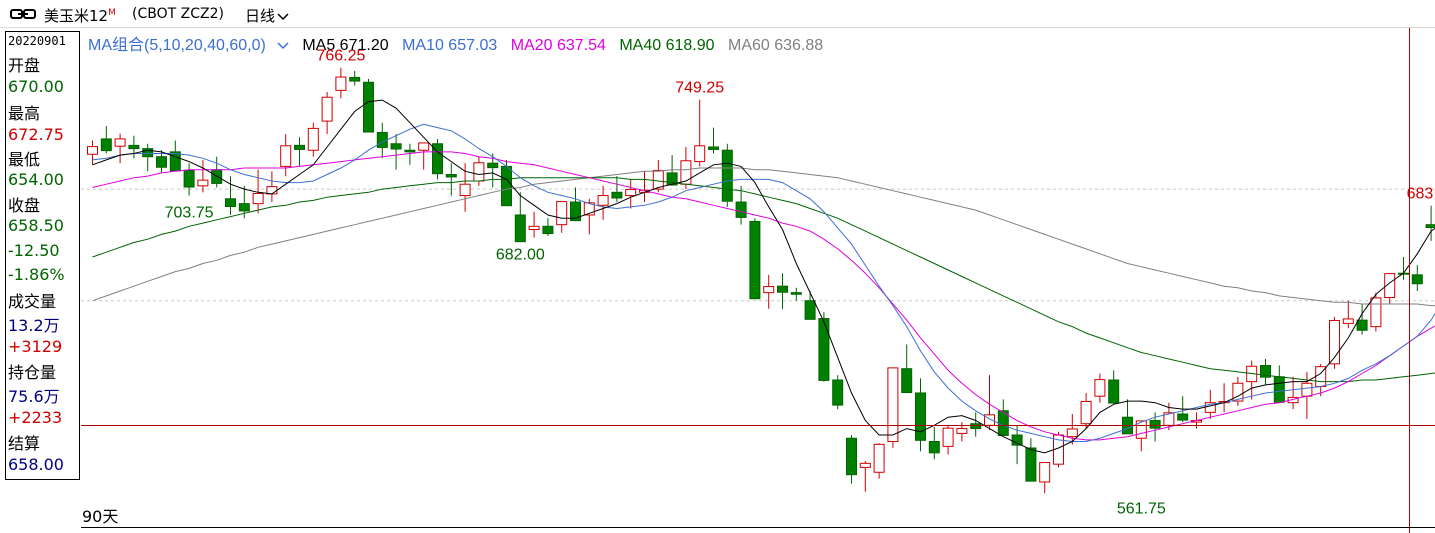 This screenshot has width=1435, height=533. What do you see at coordinates (36, 274) in the screenshot?
I see `change-pct-value: -1.86%` at bounding box center [36, 274].